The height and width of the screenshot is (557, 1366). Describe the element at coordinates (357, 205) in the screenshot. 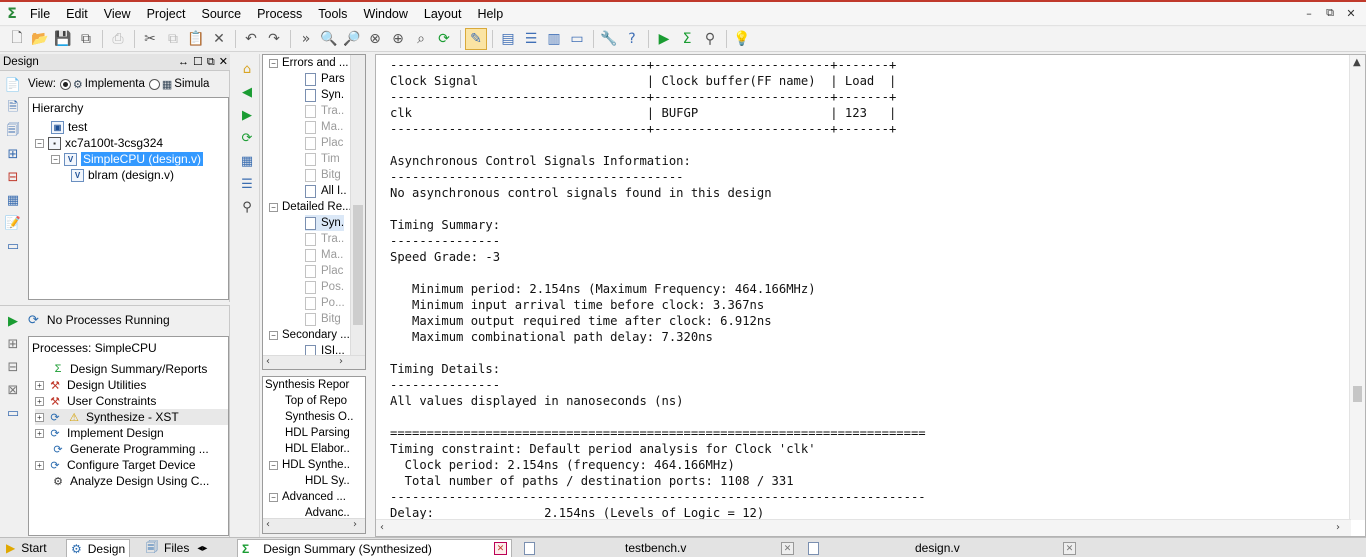

I see `nav-vertical-scrollbar` at that location.